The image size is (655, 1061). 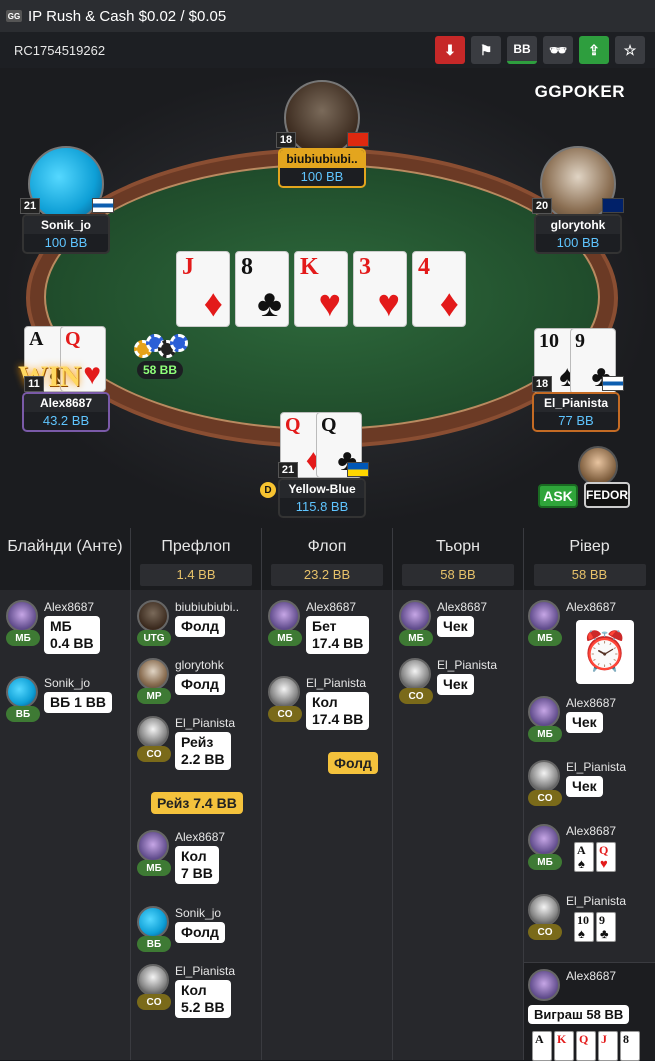 I want to click on community-cards: J ♦ 8 ♣ K ♥ 3 ♥ 4 ♦, so click(x=321, y=289).